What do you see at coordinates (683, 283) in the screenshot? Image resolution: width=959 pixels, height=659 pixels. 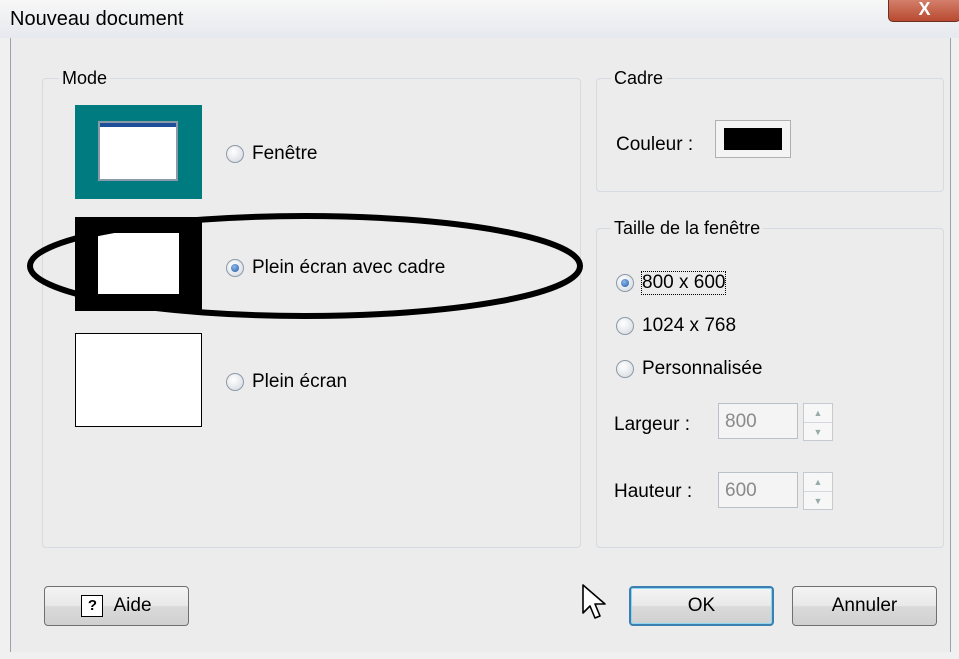 I see `size-800-label: 800 x 600` at bounding box center [683, 283].